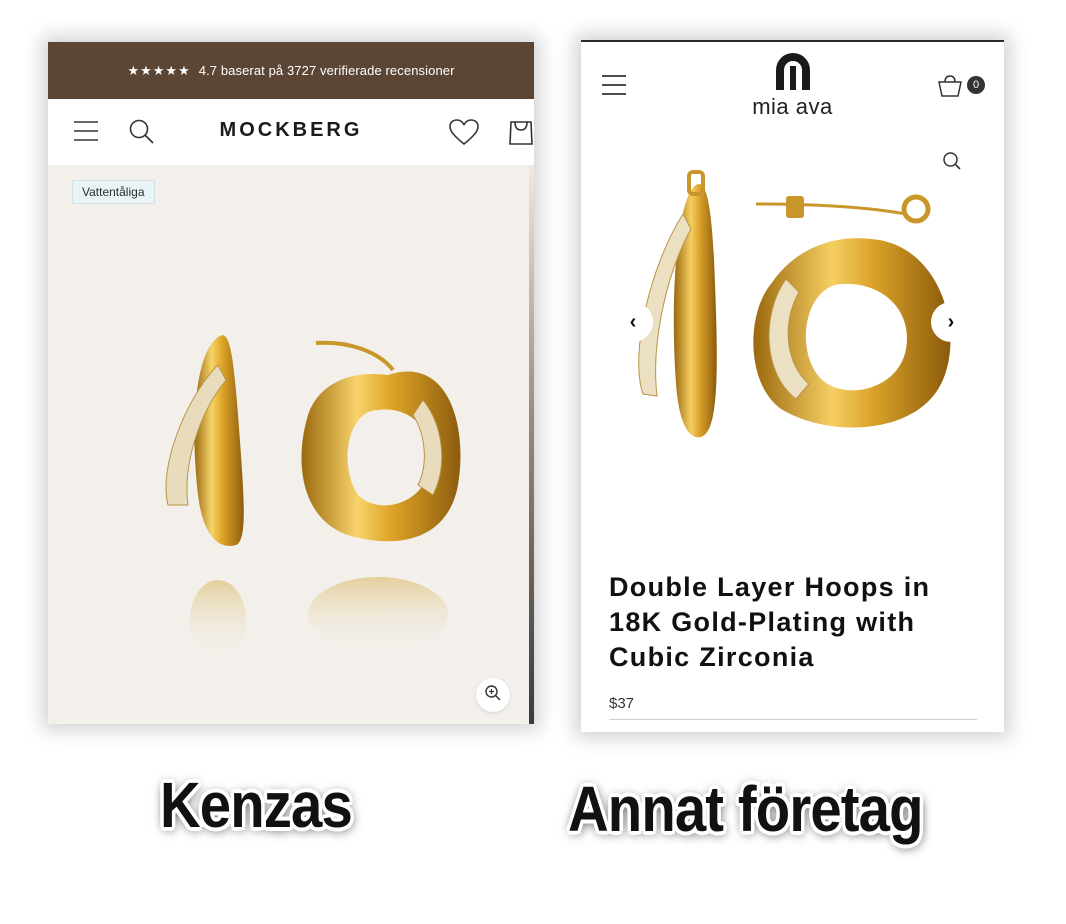 Image resolution: width=1066 pixels, height=924 pixels. I want to click on chevron-left-icon: ‹, so click(633, 321).